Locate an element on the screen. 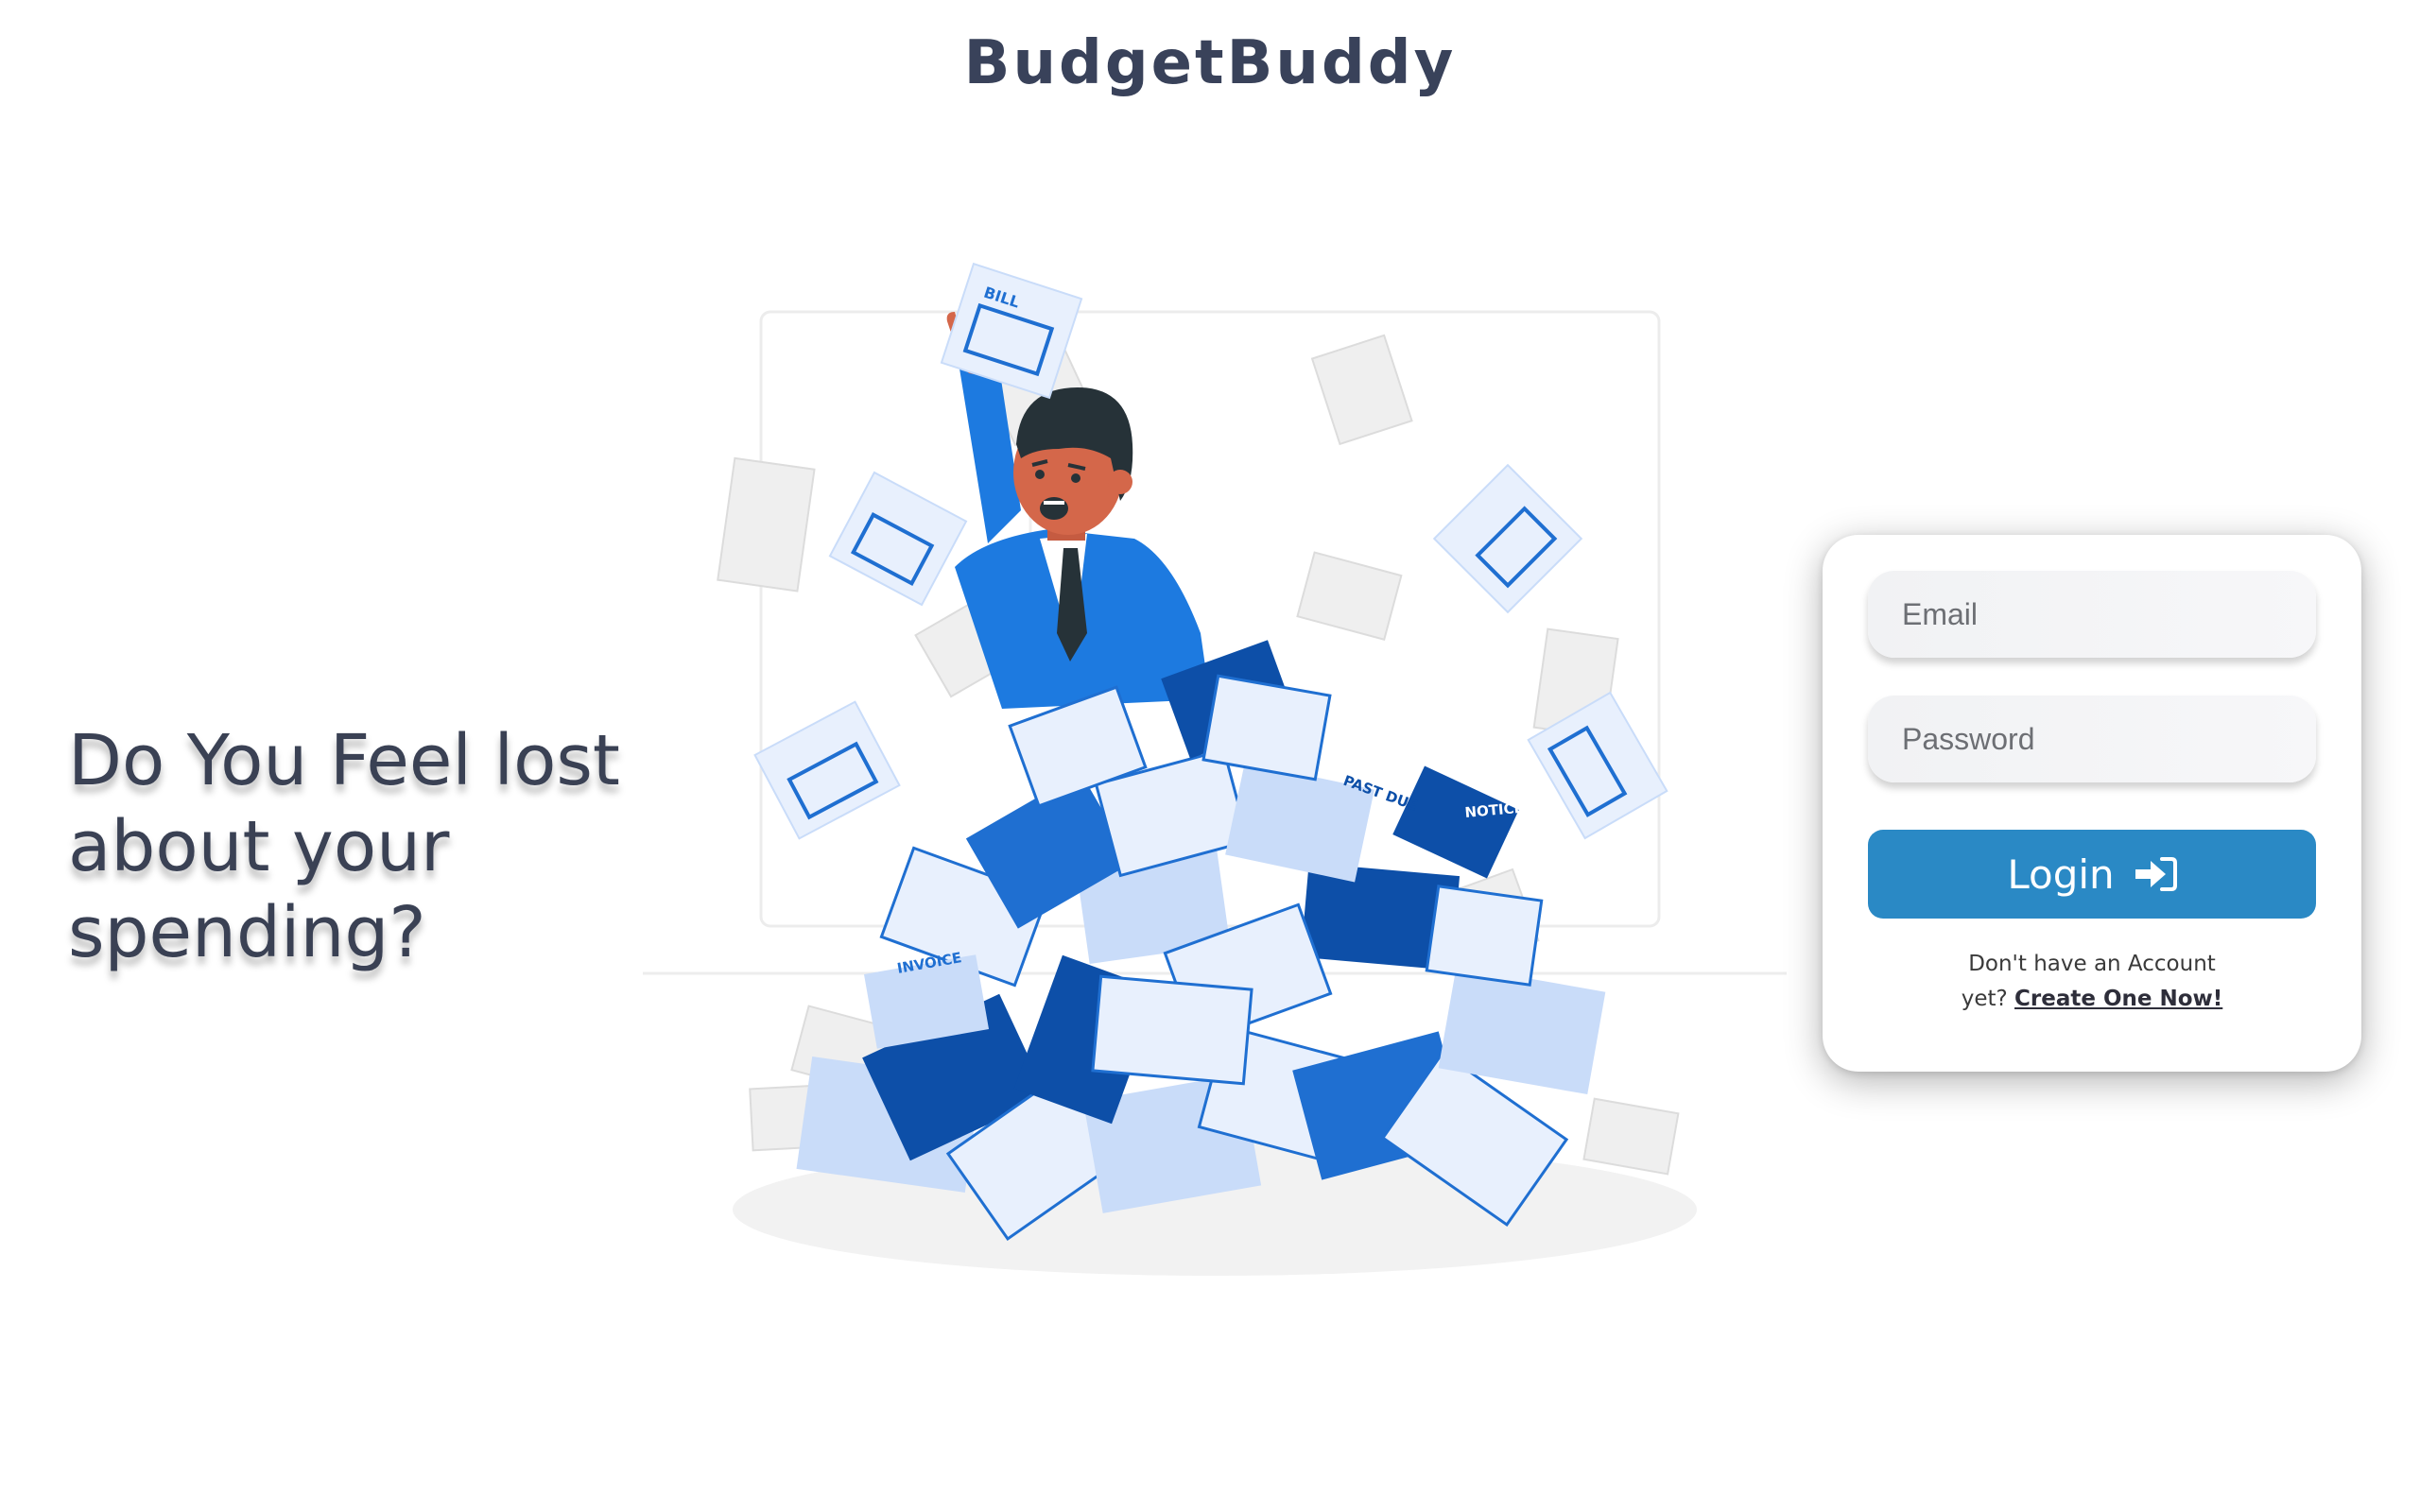 This screenshot has width=2420, height=1512. sign-in-icon is located at coordinates (2156, 874).